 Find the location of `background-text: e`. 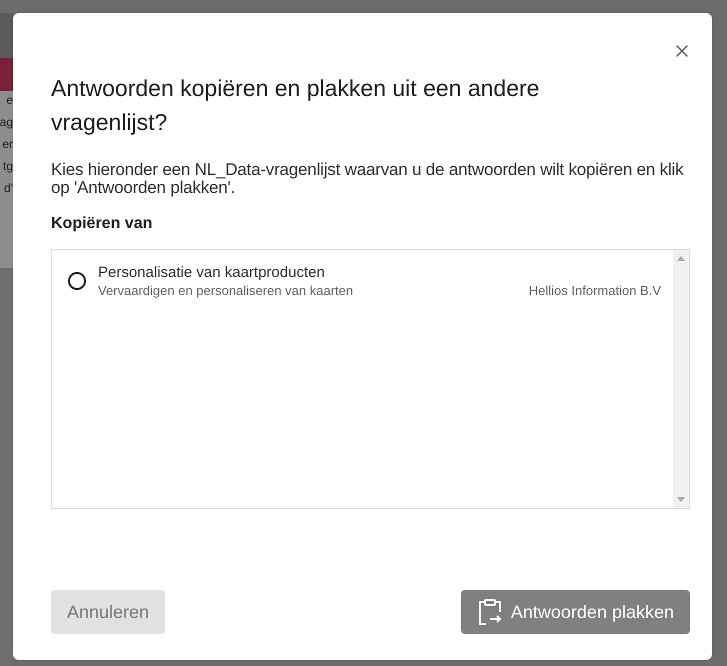

background-text: e is located at coordinates (9, 100).